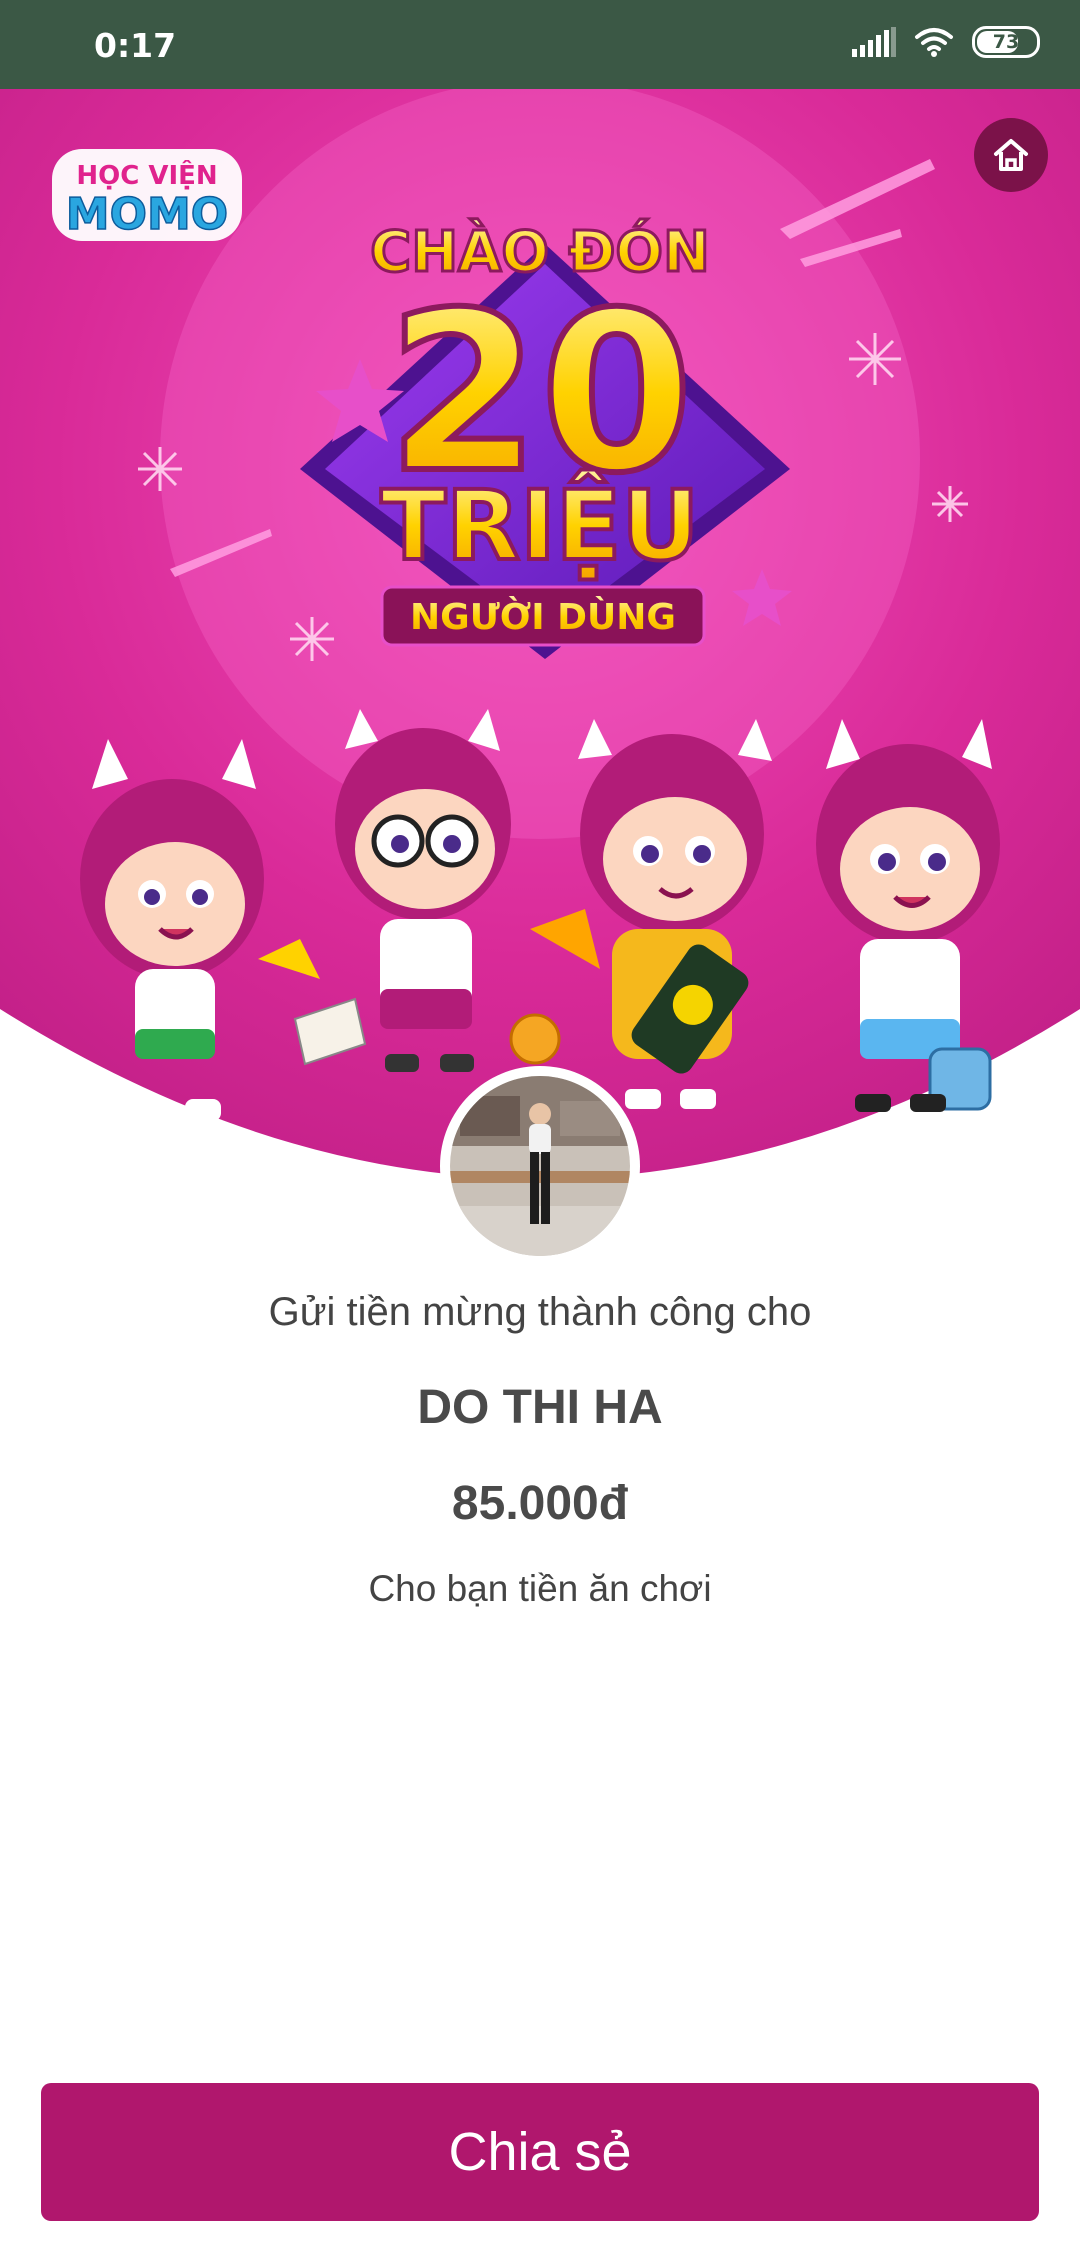  What do you see at coordinates (543, 617) in the screenshot?
I see `headline-bottom: NGƯỜI DÙNG` at bounding box center [543, 617].